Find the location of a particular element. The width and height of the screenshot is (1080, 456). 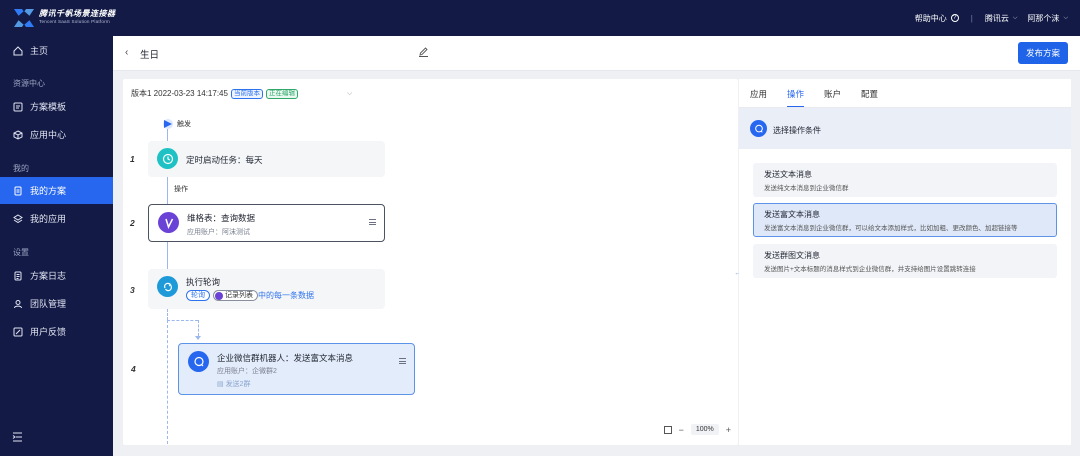

sidebar-item-my-apps: 我的应用 is located at coordinates (56, 218).